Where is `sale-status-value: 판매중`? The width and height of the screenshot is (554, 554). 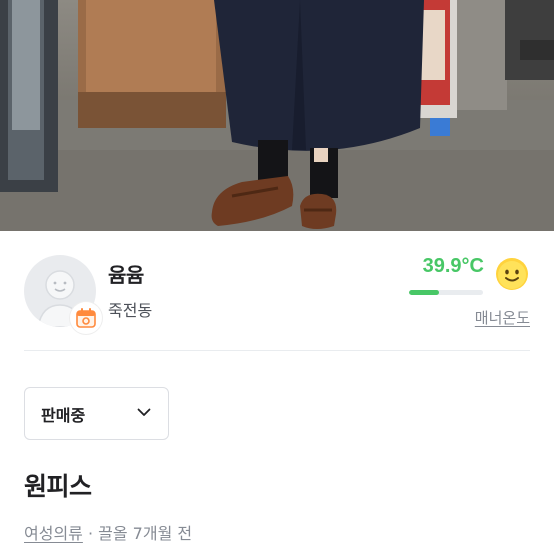
sale-status-value: 판매중 is located at coordinates (63, 415).